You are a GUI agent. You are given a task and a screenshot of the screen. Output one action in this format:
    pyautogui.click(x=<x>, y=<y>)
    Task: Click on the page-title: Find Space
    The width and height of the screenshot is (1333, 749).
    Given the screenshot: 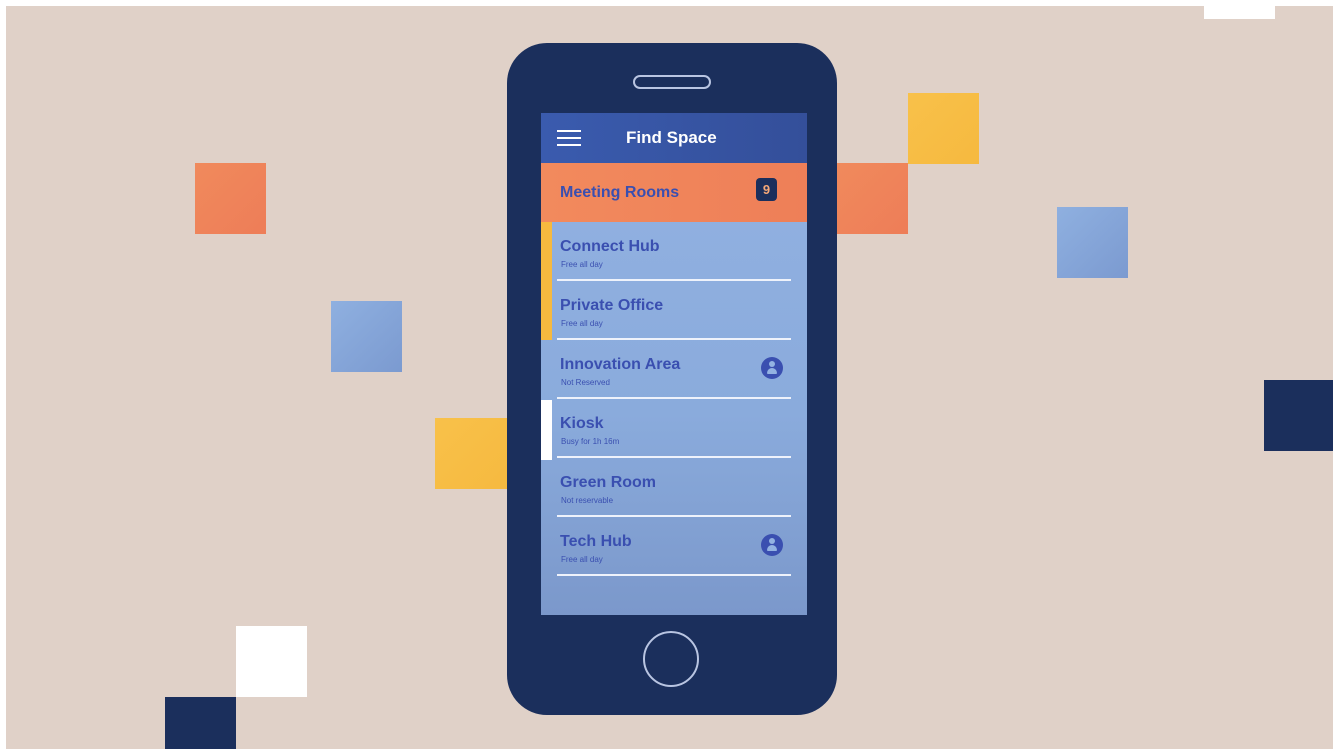 What is the action you would take?
    pyautogui.click(x=671, y=137)
    